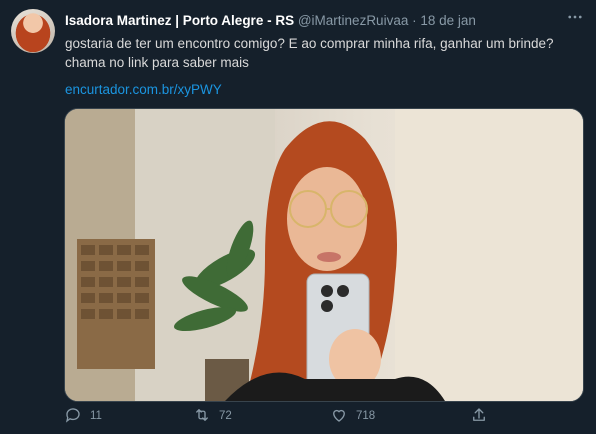 The width and height of the screenshot is (596, 434). I want to click on reply-count: 11, so click(96, 416).